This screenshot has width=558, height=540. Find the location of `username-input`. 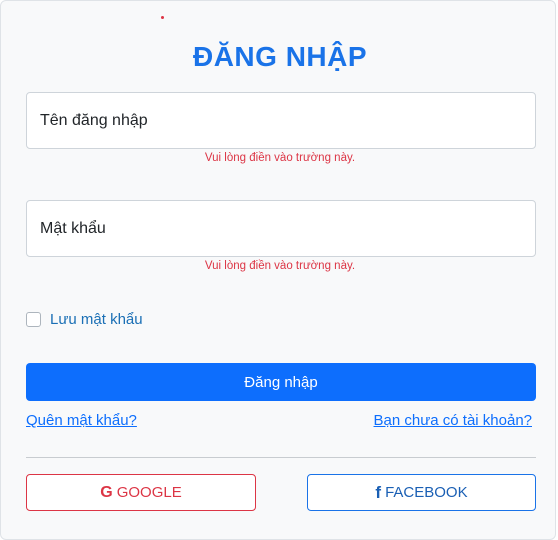

username-input is located at coordinates (281, 120).